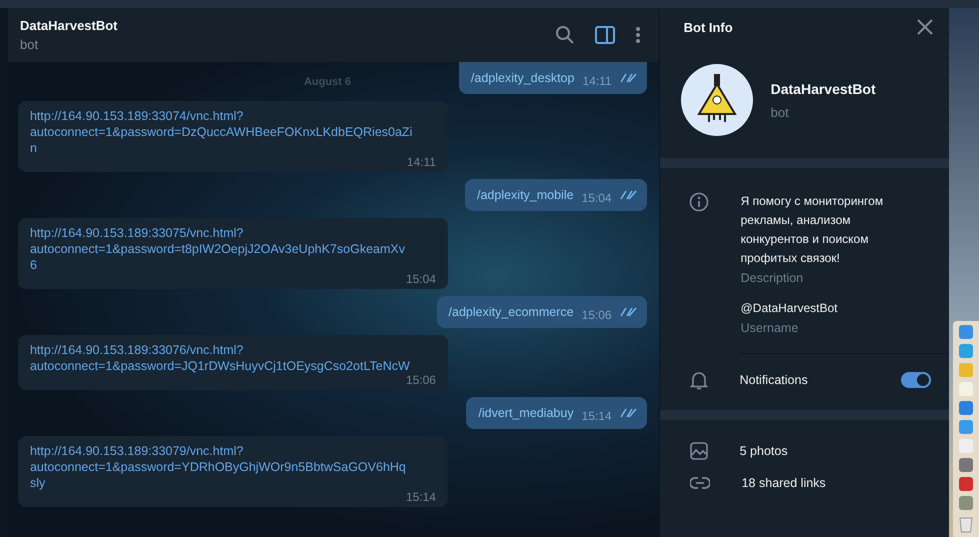 The height and width of the screenshot is (537, 979). I want to click on command-text: /adplexity_desktop, so click(522, 78).